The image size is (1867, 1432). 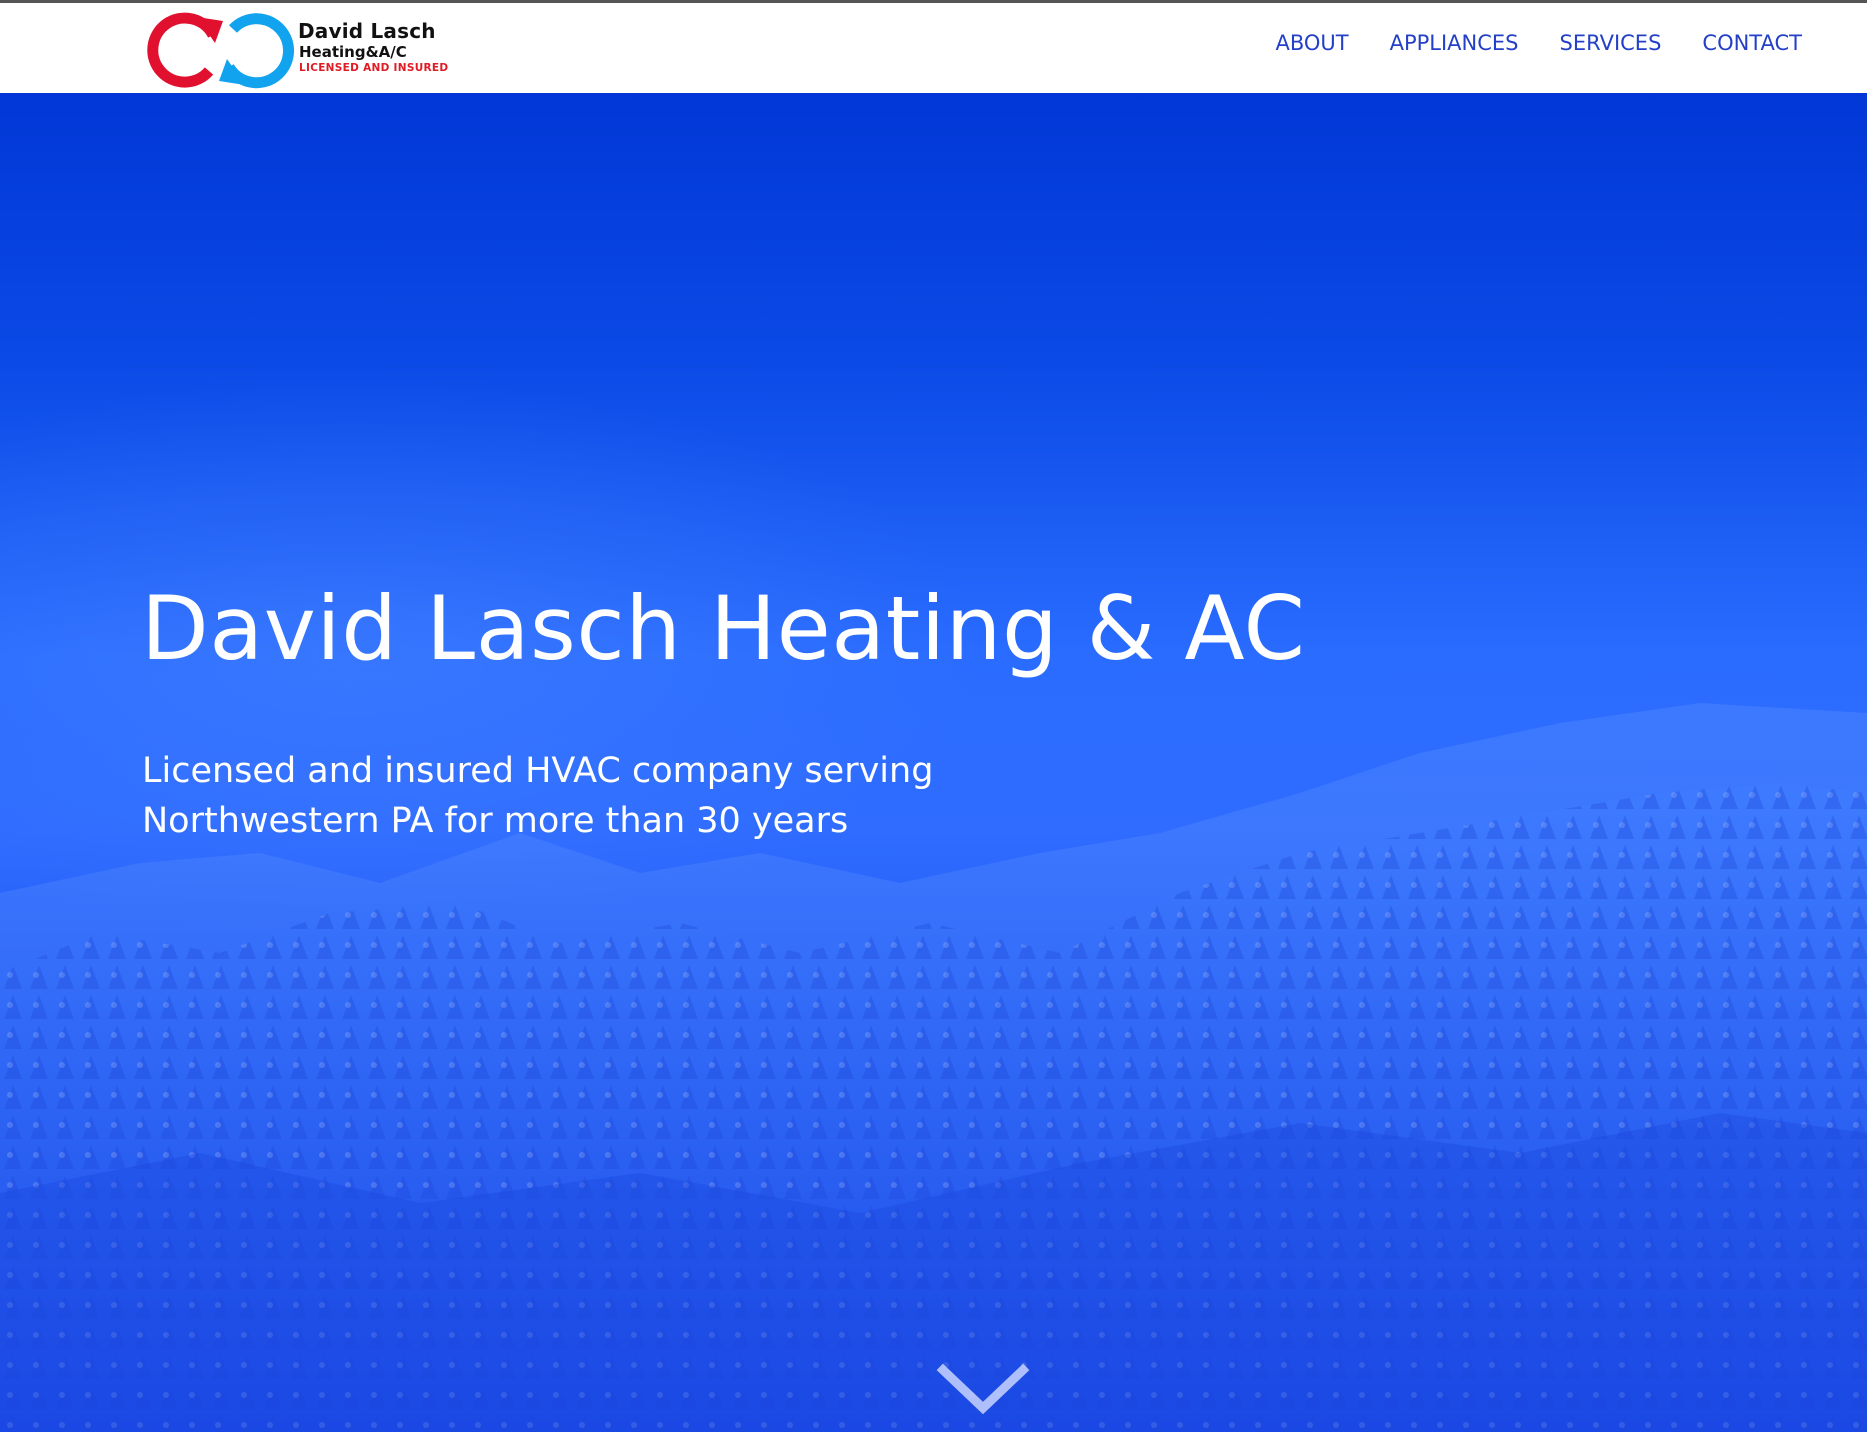 What do you see at coordinates (1311, 43) in the screenshot?
I see `nav-link-about: ABOUT` at bounding box center [1311, 43].